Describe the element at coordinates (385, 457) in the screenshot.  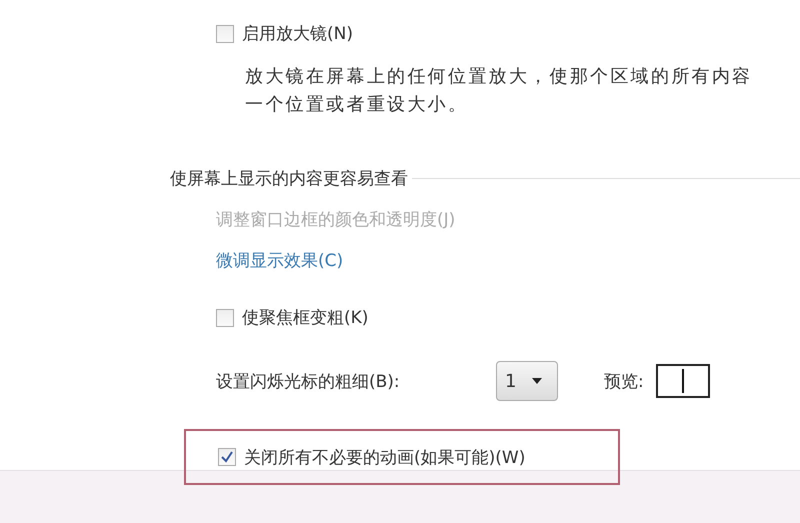
I see `checkbox-label: 关闭所有不必要的动画(如果可能)(W)` at that location.